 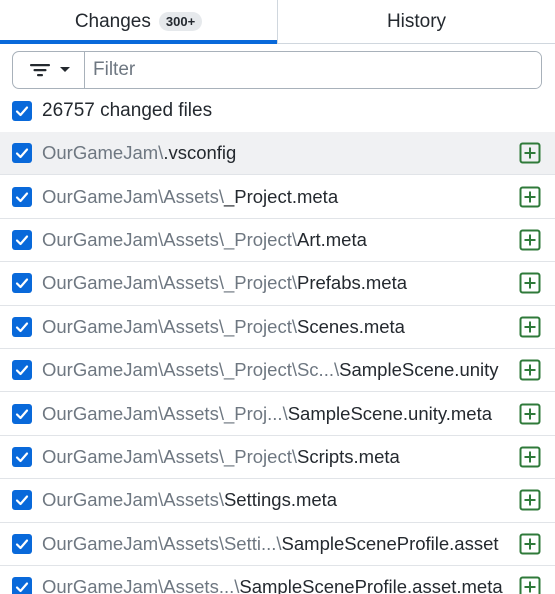 I want to click on file-path: OurGameJam\Assets\_Project\Prefabs.meta, so click(x=277, y=283).